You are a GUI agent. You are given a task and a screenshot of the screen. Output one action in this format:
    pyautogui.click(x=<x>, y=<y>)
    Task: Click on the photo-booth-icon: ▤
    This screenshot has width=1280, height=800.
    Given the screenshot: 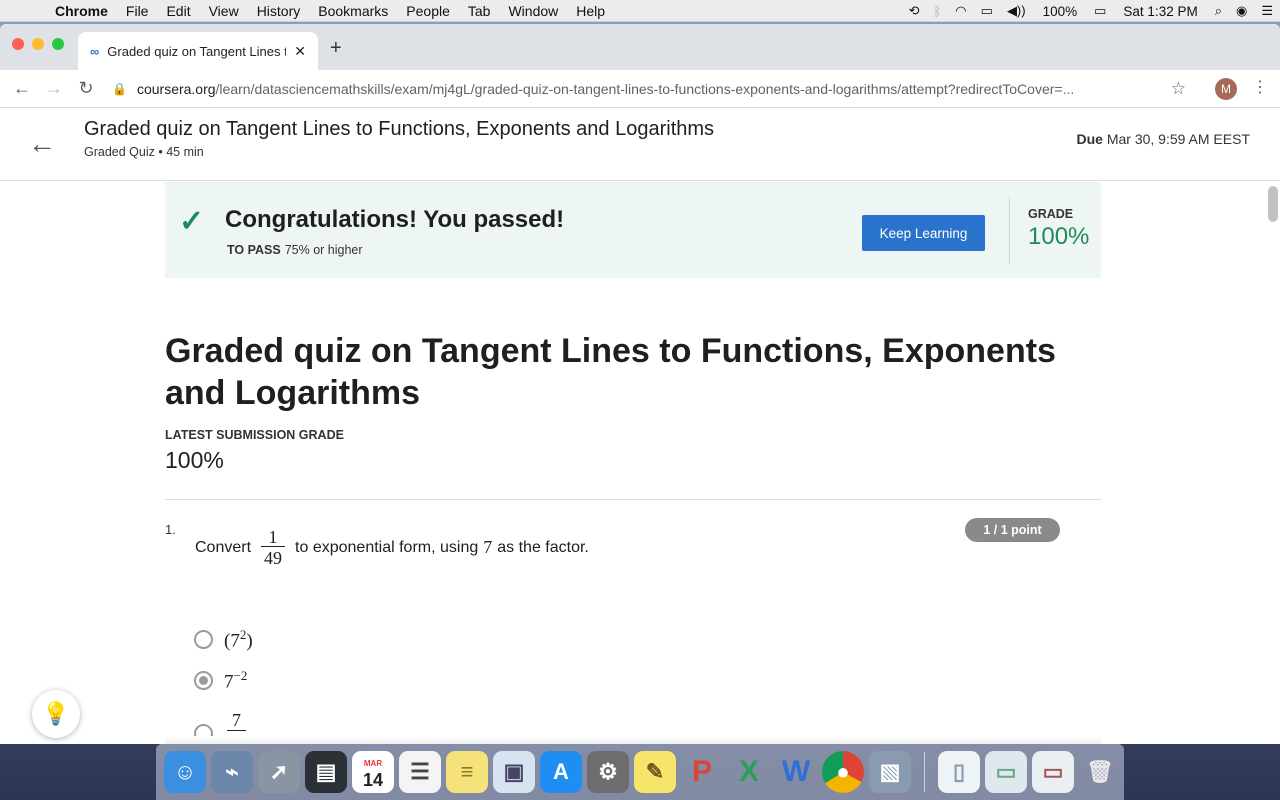 What is the action you would take?
    pyautogui.click(x=326, y=772)
    